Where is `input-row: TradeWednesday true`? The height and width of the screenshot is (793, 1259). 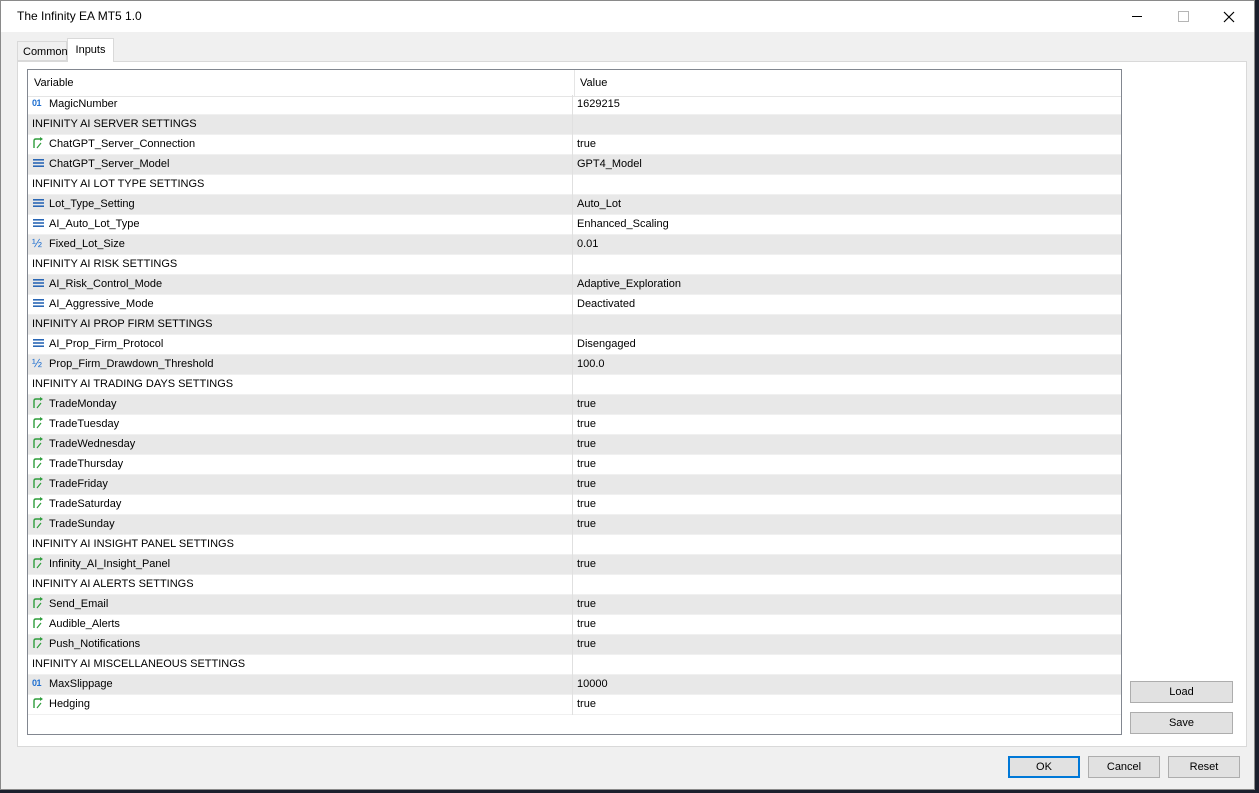 input-row: TradeWednesday true is located at coordinates (574, 445).